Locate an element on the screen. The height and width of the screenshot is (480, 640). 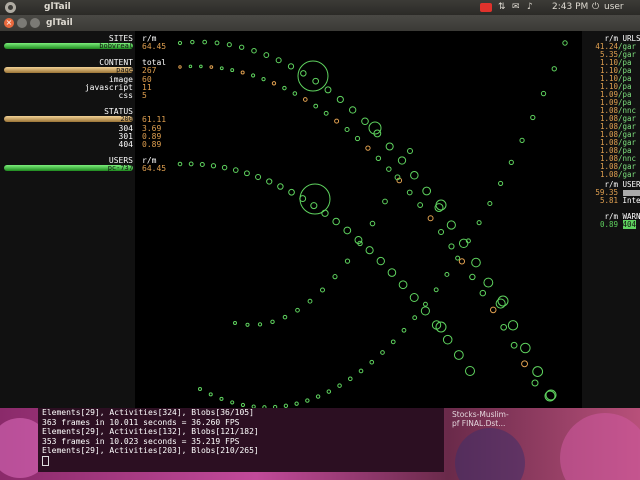
close-button: × is located at coordinates (9, 23).